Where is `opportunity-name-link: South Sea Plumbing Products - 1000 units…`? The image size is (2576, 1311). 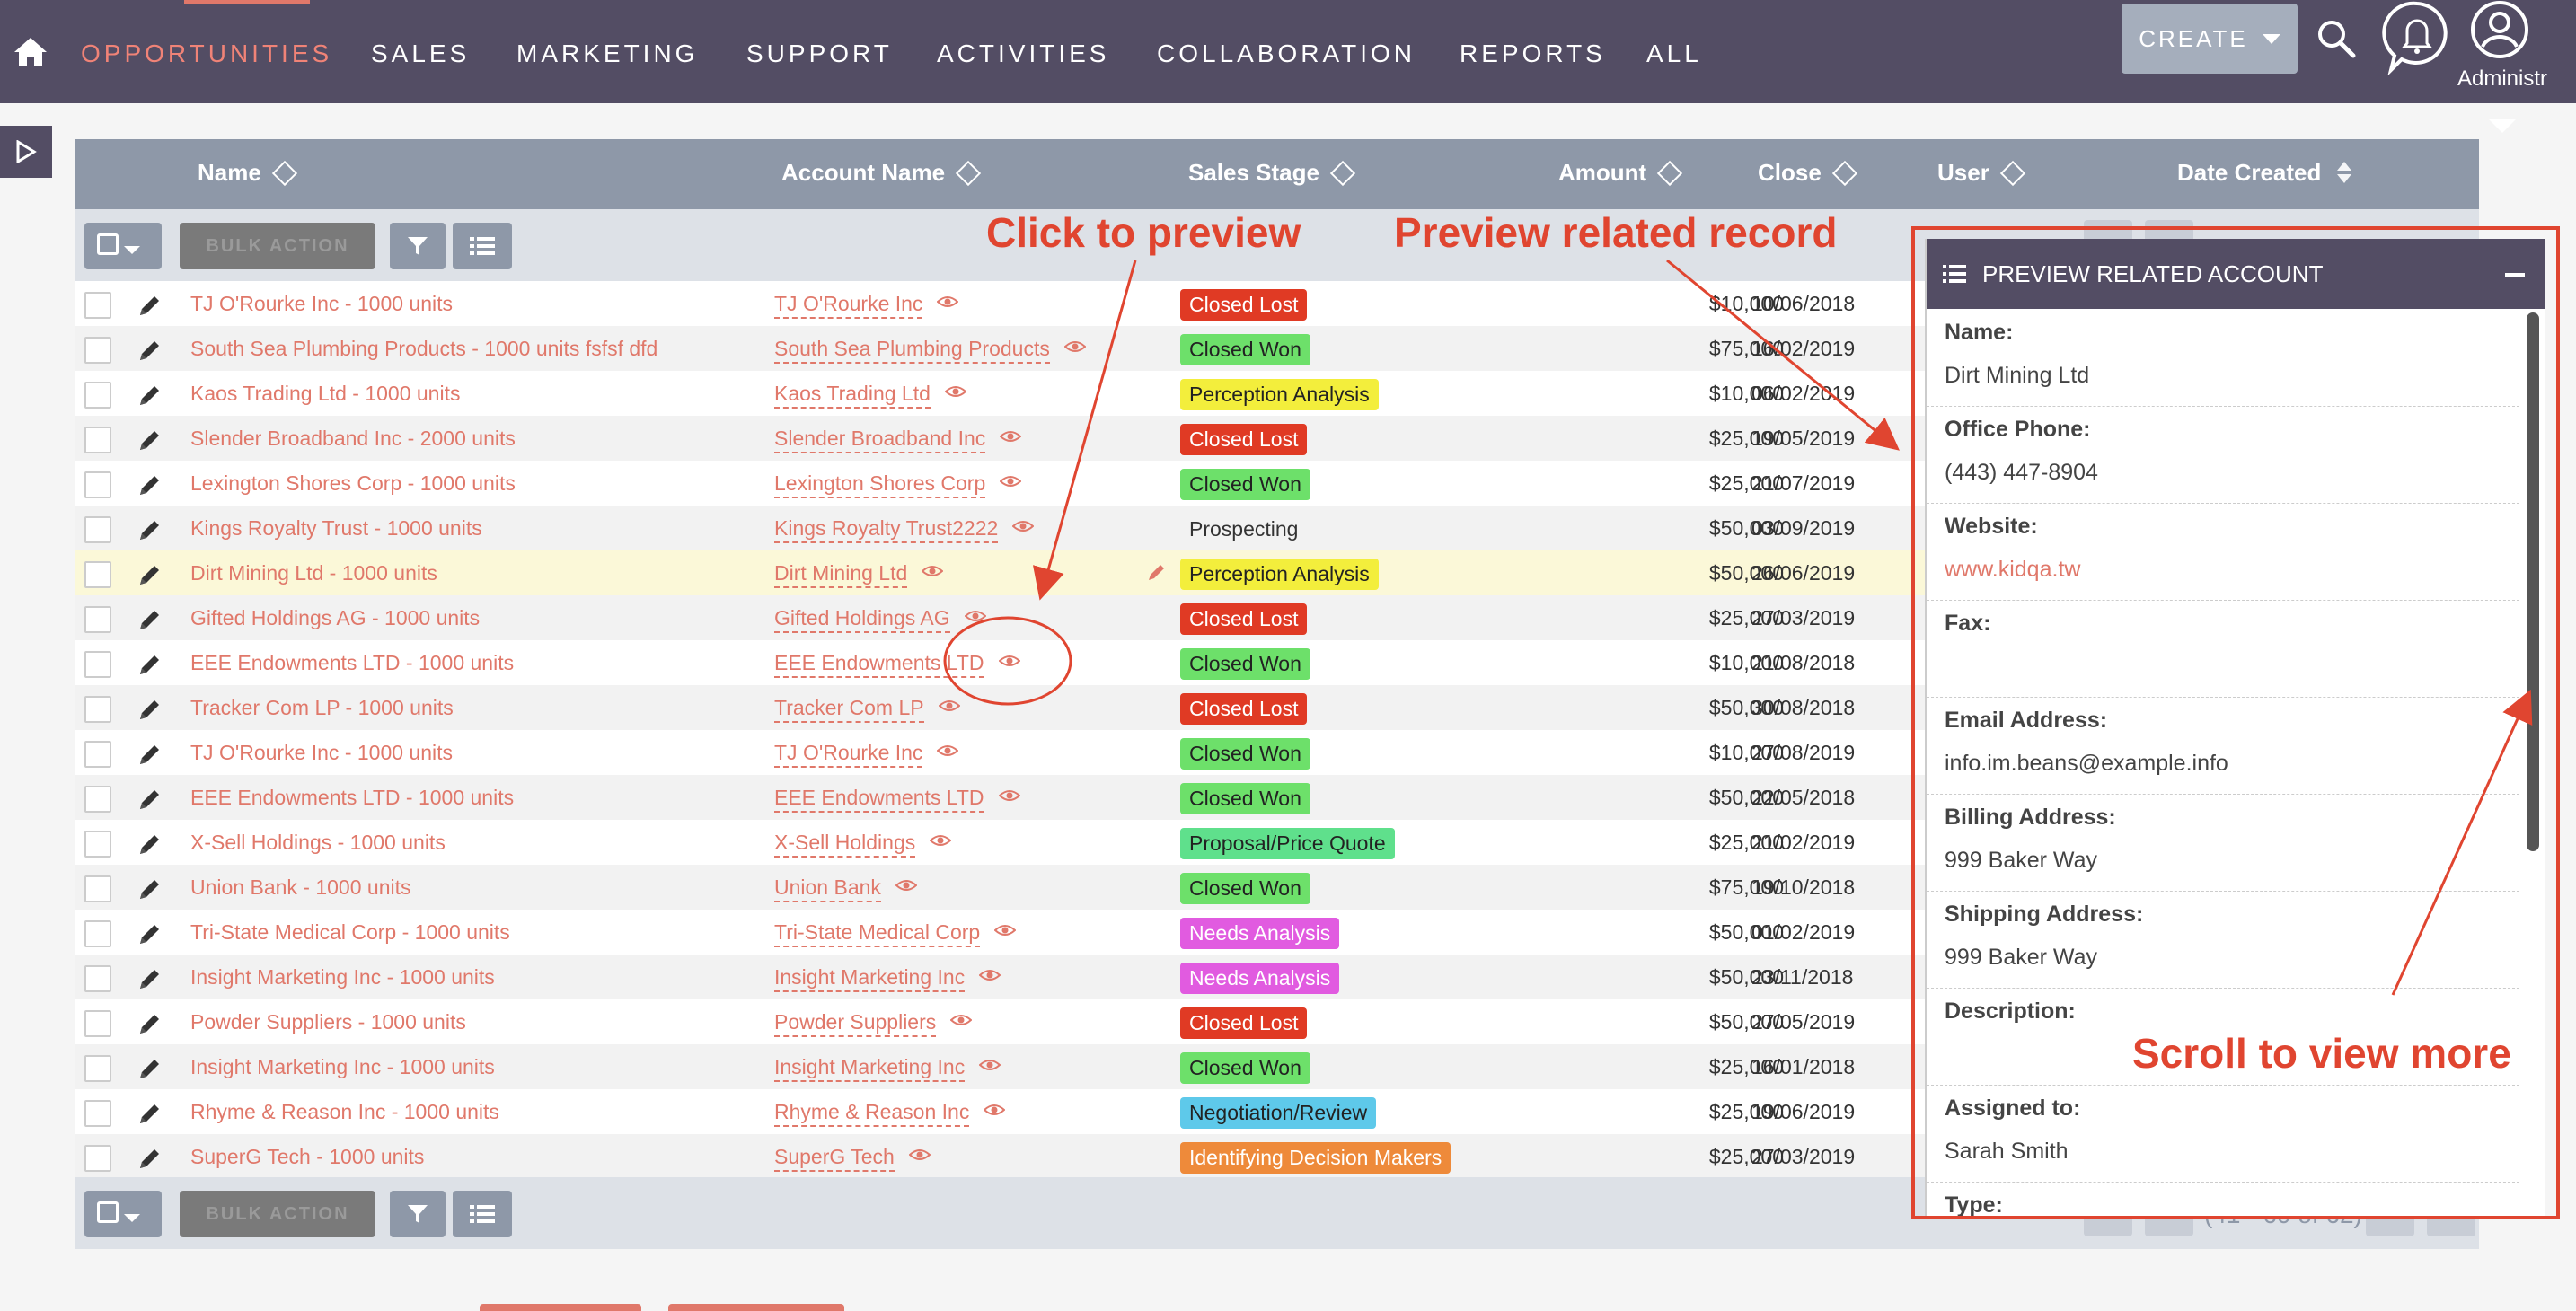
opportunity-name-link: South Sea Plumbing Products - 1000 units… is located at coordinates (423, 349).